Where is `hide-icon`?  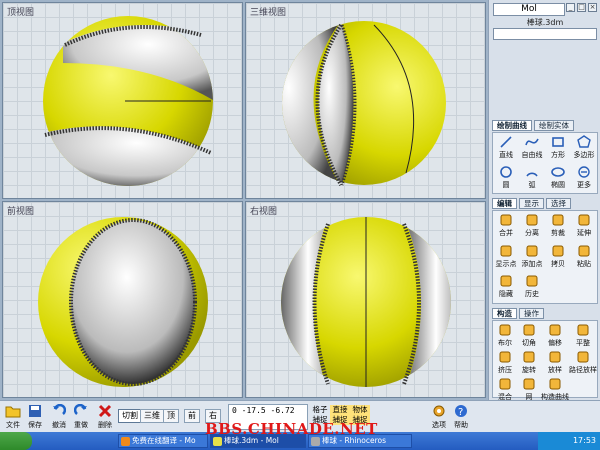 hide-icon is located at coordinates (506, 281).